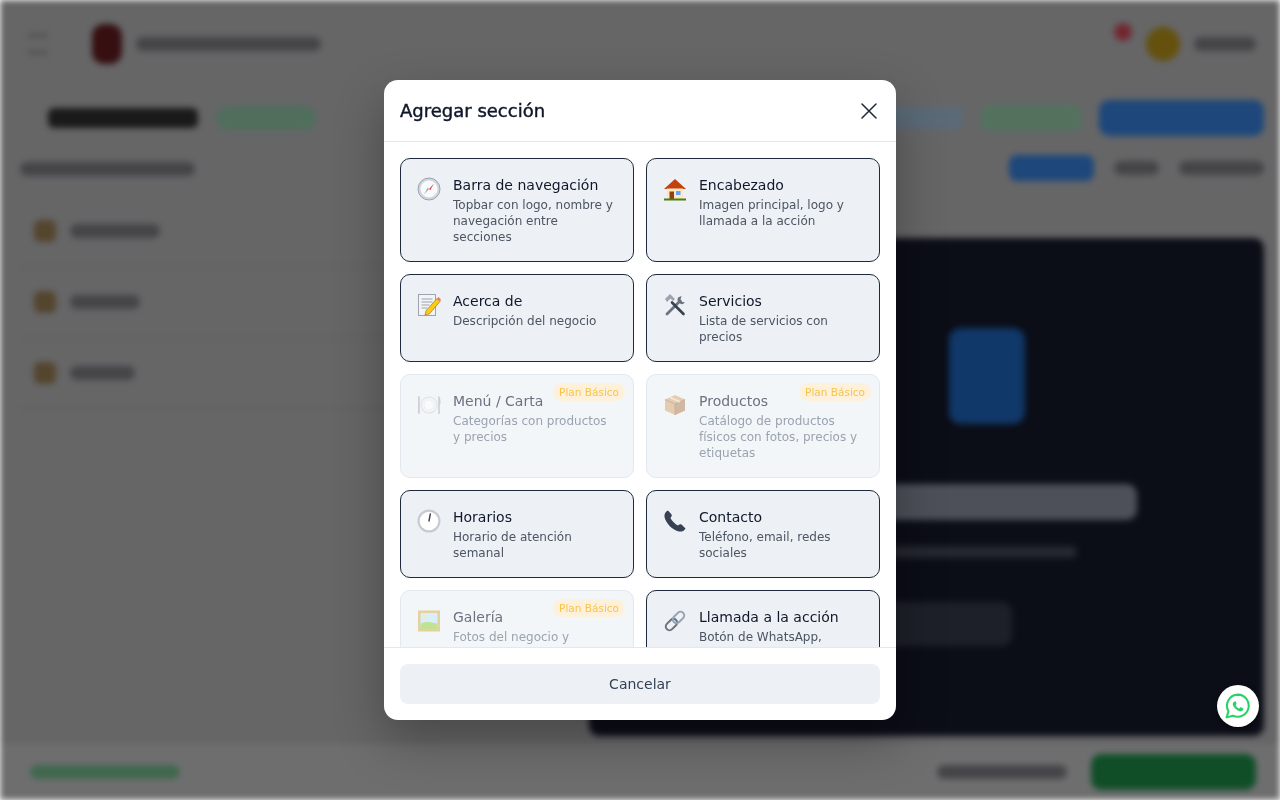  What do you see at coordinates (429, 621) in the screenshot?
I see `framed-picture-icon` at bounding box center [429, 621].